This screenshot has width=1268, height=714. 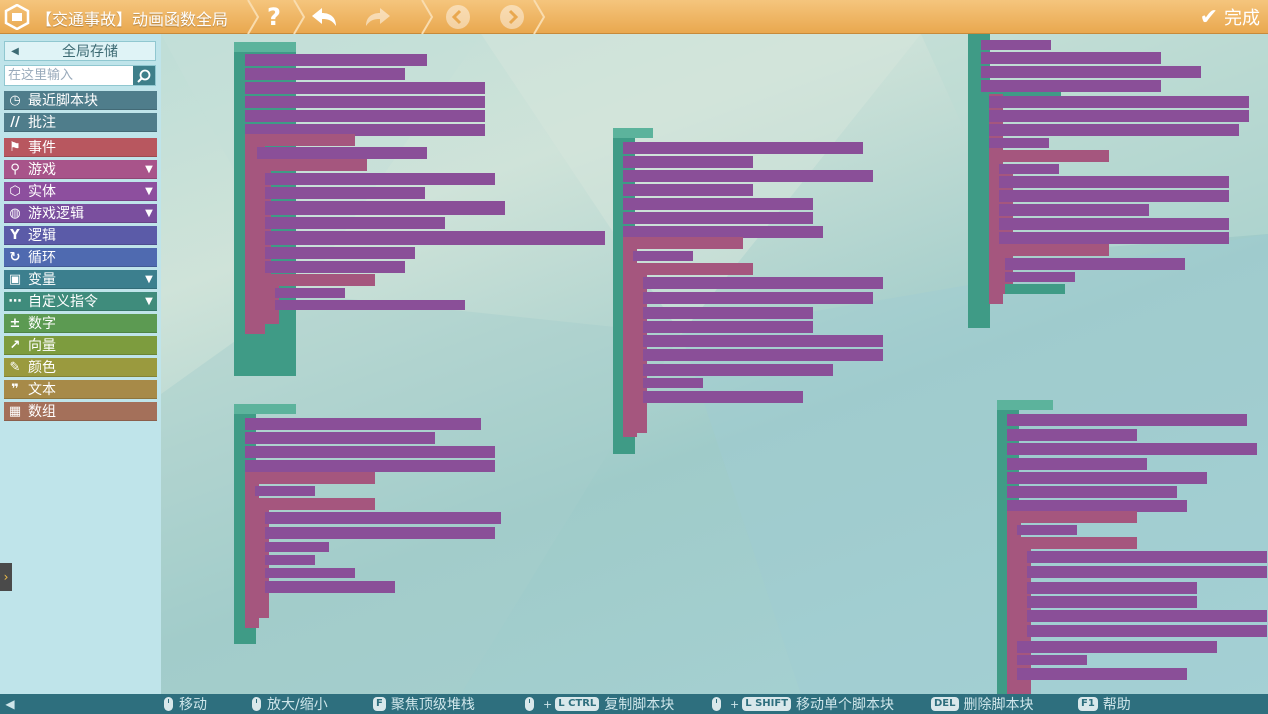 I want to click on key-ctrl-icon: L CTRL, so click(x=577, y=704).